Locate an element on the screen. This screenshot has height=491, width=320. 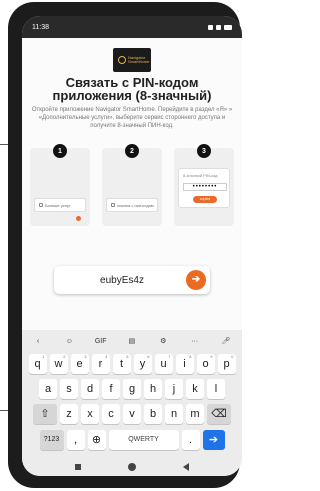
key-g: g is located at coordinates (132, 389).